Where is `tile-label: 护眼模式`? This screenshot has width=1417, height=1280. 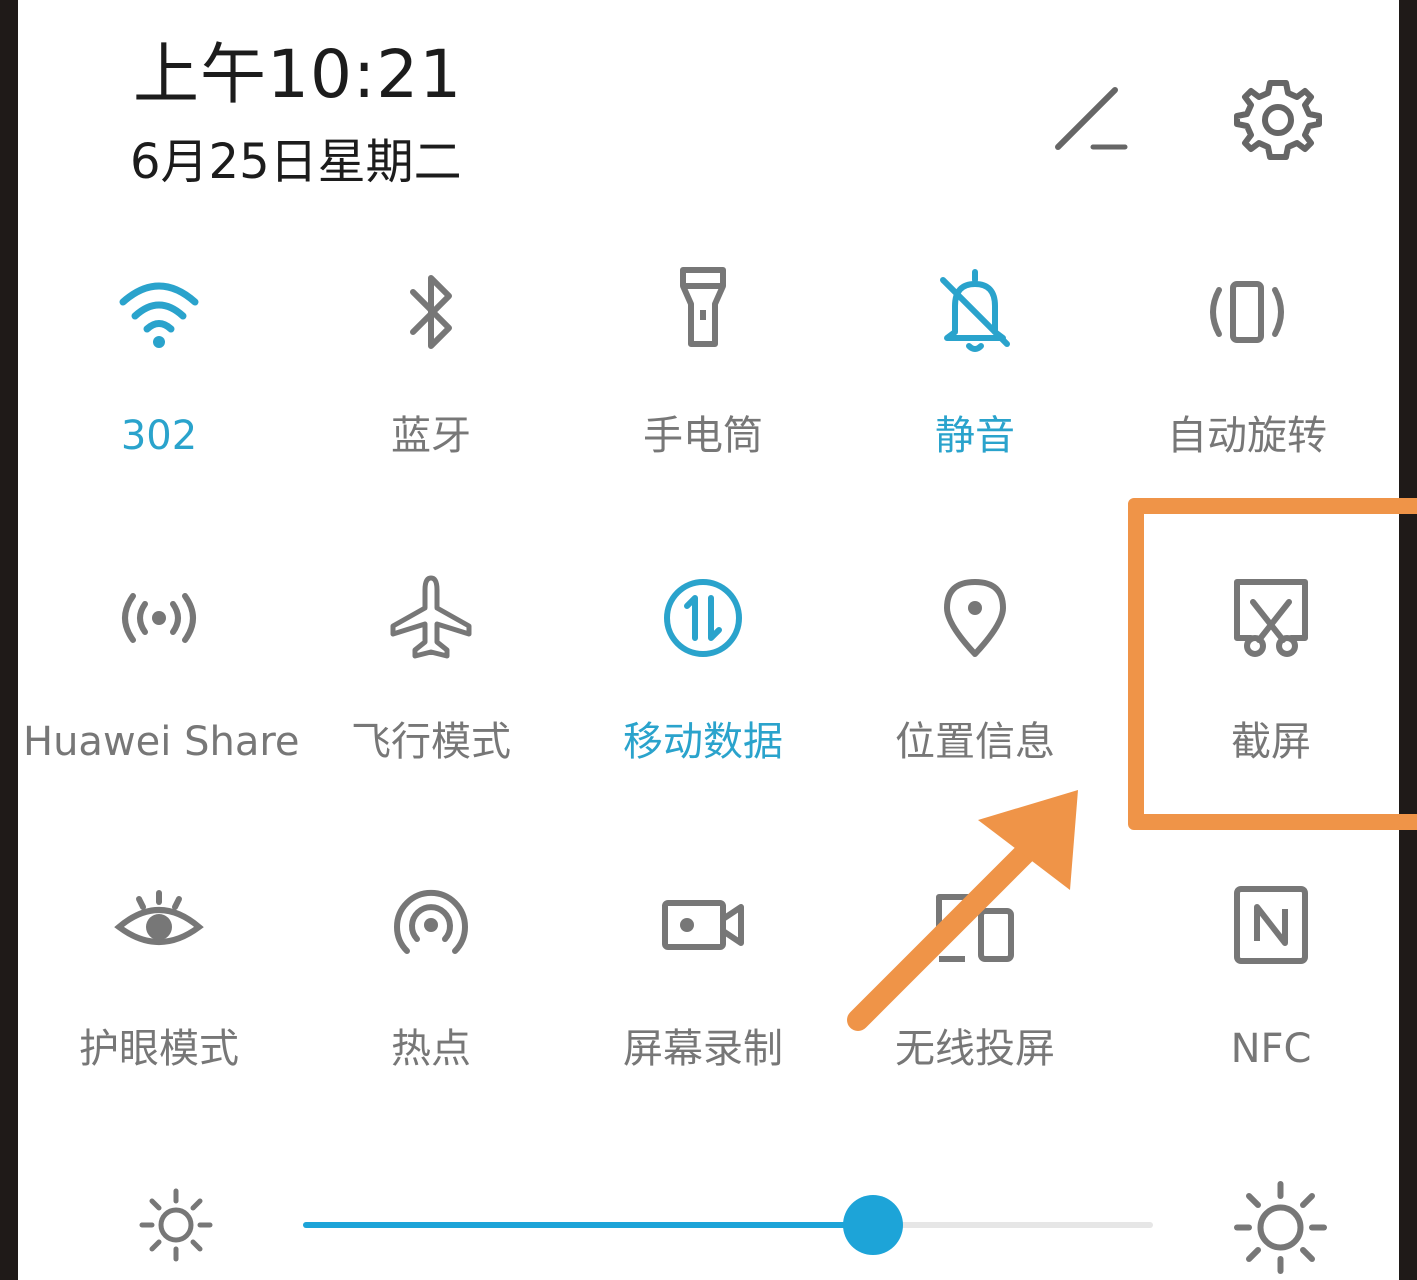 tile-label: 护眼模式 is located at coordinates (159, 1049).